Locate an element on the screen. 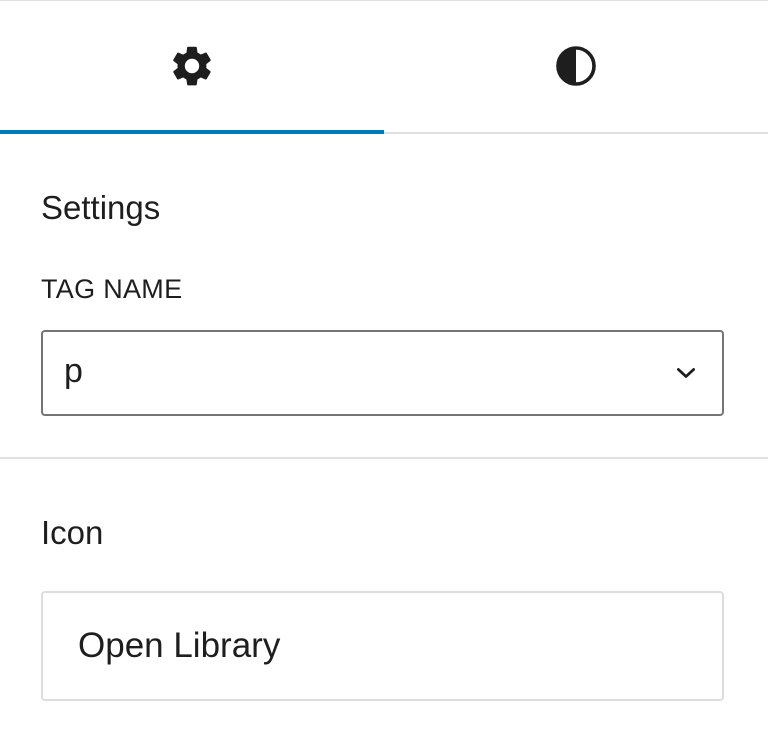  icon-section-title: Icon is located at coordinates (72, 532).